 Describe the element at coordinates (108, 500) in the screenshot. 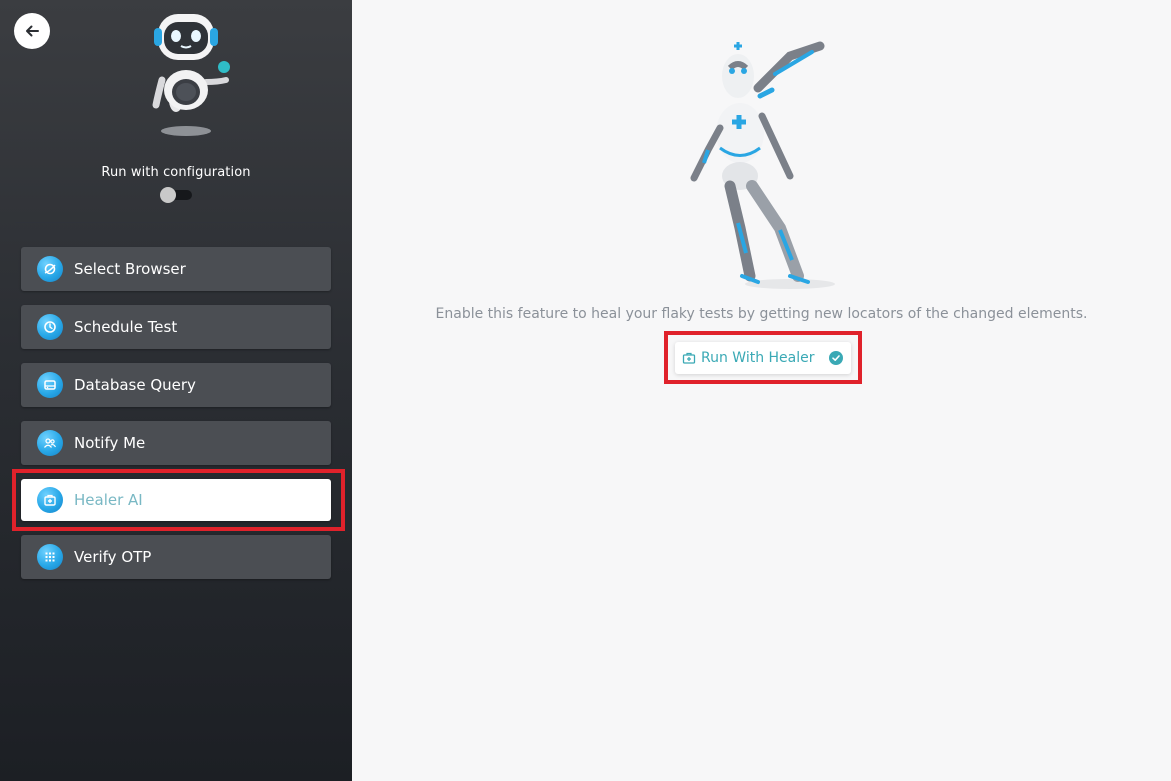

I see `sidebar-item-label: Healer AI` at that location.